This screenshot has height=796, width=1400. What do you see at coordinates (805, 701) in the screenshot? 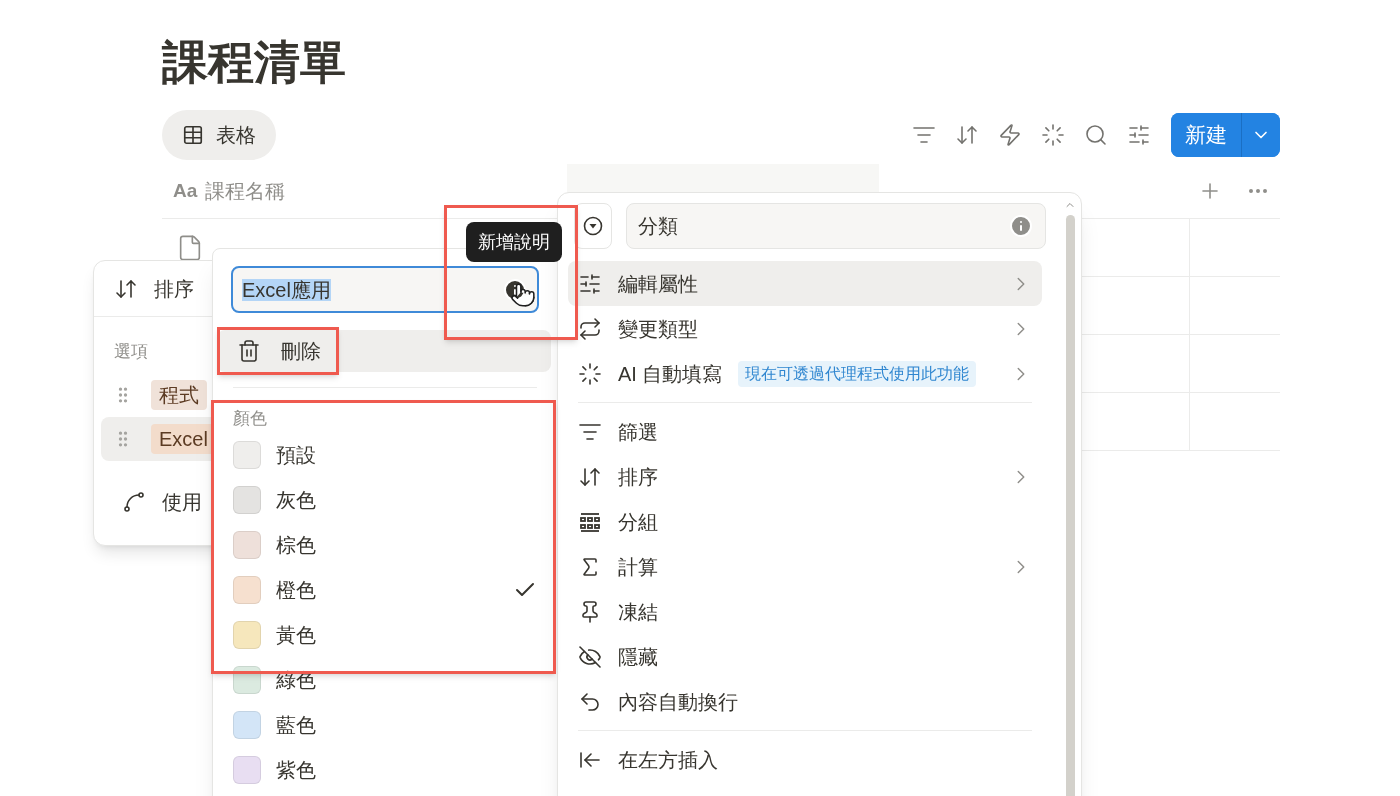
I see `menu-item: 內容自動換行` at bounding box center [805, 701].